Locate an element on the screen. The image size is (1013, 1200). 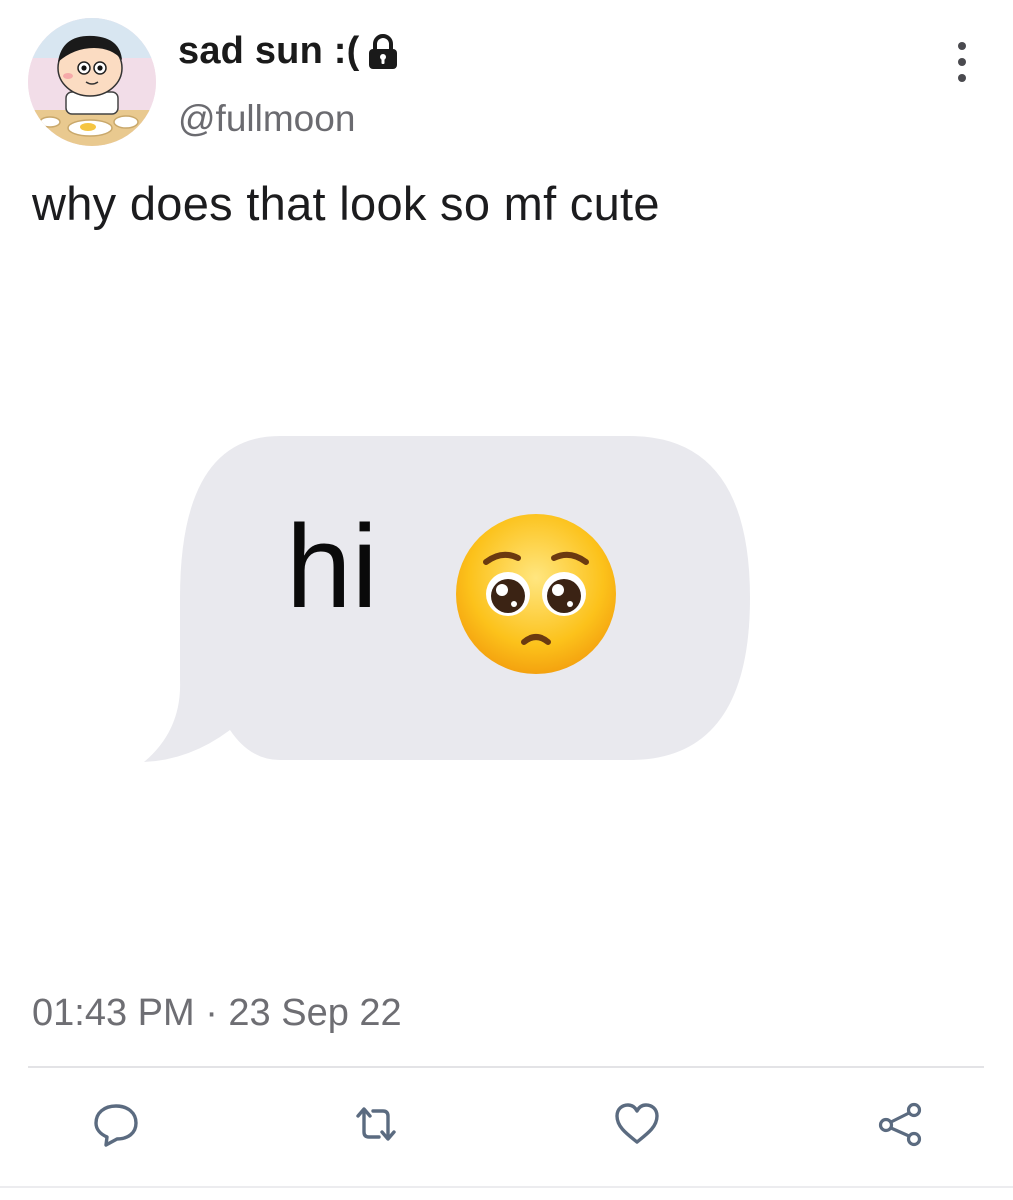
lock-icon is located at coordinates (383, 52).